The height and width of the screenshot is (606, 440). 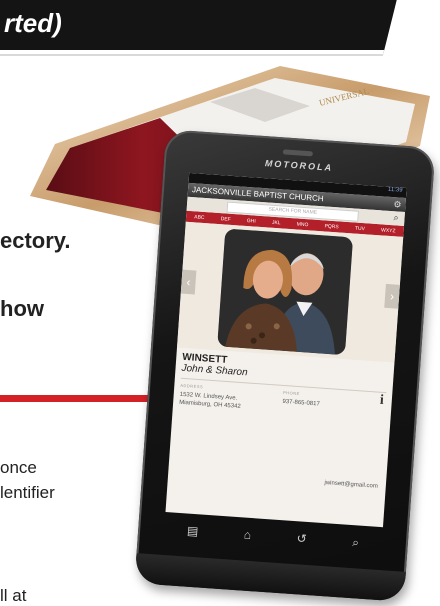 I want to click on alpha-tab: PQRS, so click(x=331, y=226).